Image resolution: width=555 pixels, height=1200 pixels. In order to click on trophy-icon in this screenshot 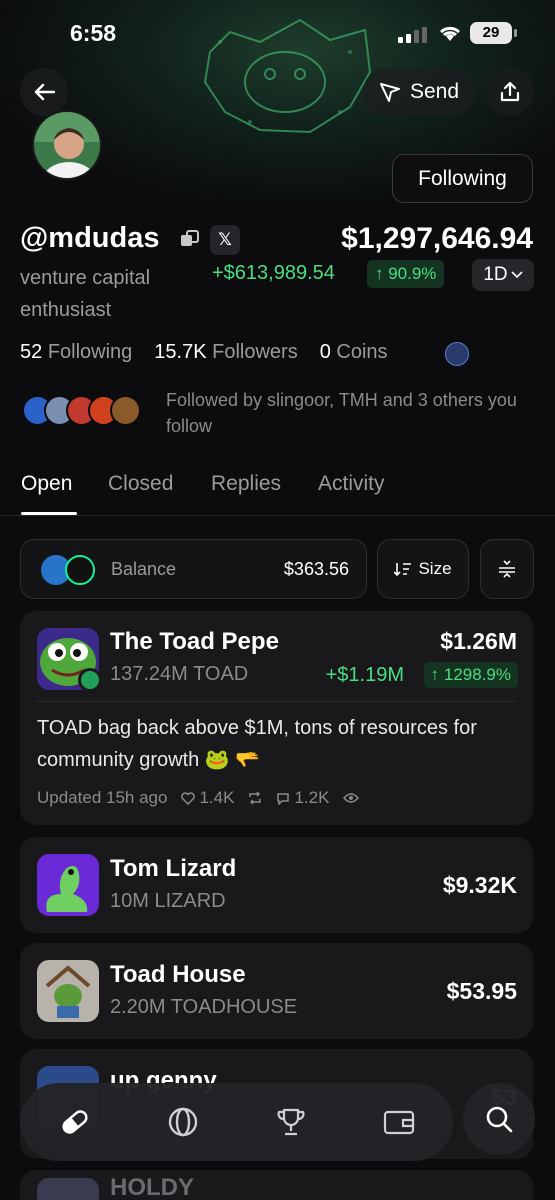, I will do `click(291, 1122)`.